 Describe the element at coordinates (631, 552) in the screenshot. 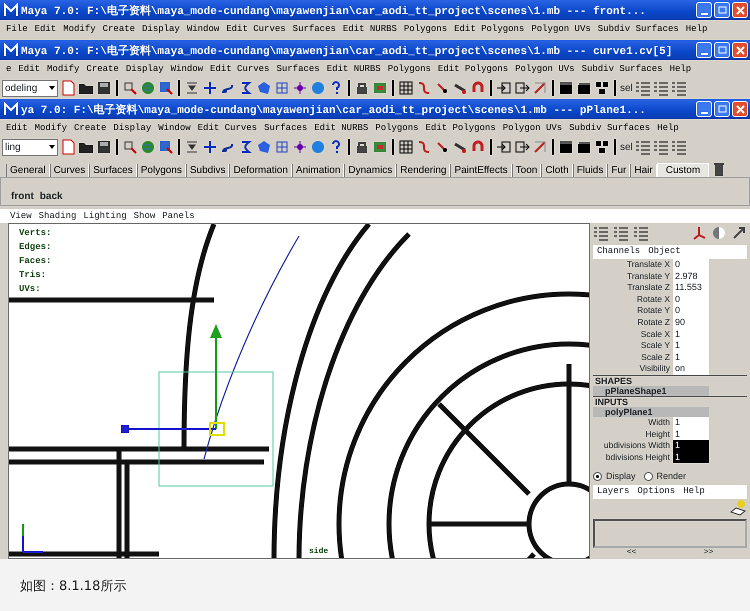

I see `pager-button: <<` at that location.